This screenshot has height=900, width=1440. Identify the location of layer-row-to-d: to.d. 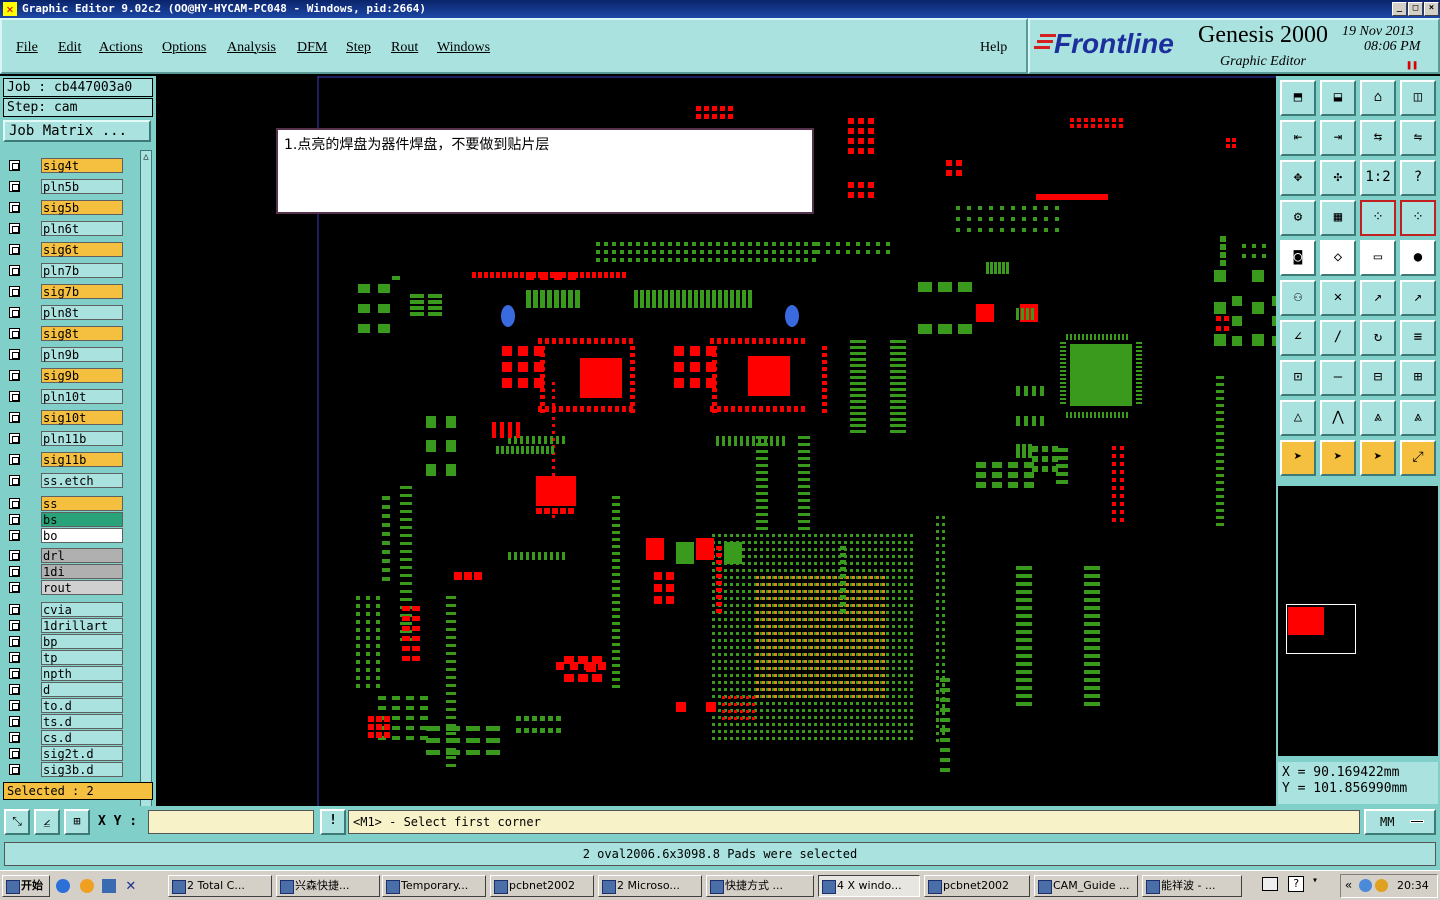
(65, 705).